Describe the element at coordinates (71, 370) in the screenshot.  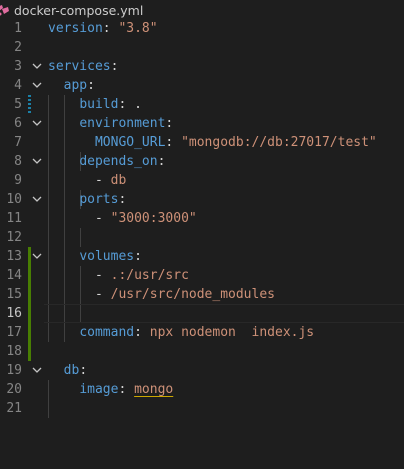
I see `yaml-key: db` at that location.